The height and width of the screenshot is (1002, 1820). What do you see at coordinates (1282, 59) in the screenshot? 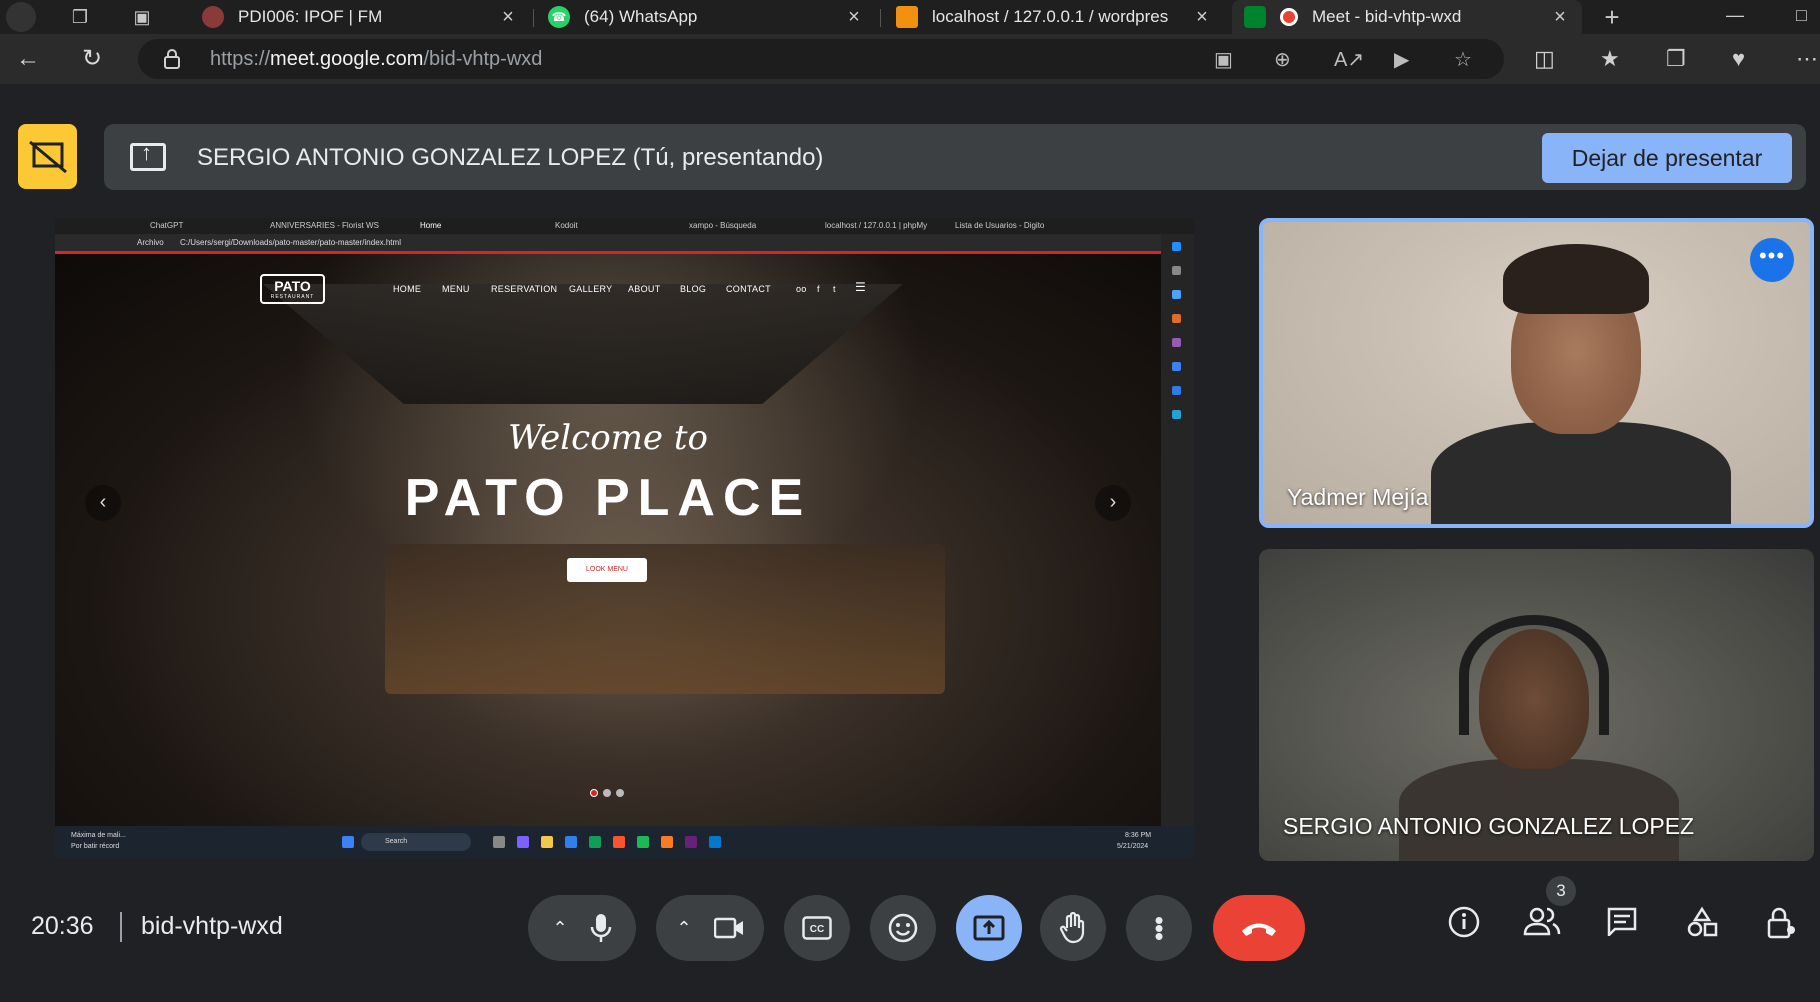
I see `zoom-icon: ⊕` at bounding box center [1282, 59].